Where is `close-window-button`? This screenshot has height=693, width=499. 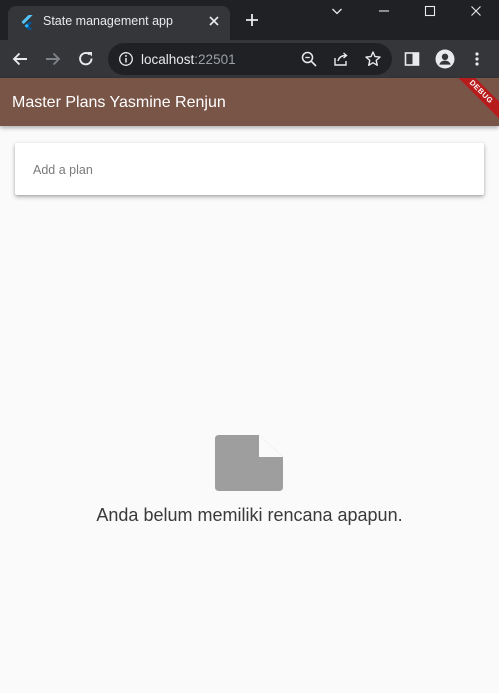 close-window-button is located at coordinates (476, 11).